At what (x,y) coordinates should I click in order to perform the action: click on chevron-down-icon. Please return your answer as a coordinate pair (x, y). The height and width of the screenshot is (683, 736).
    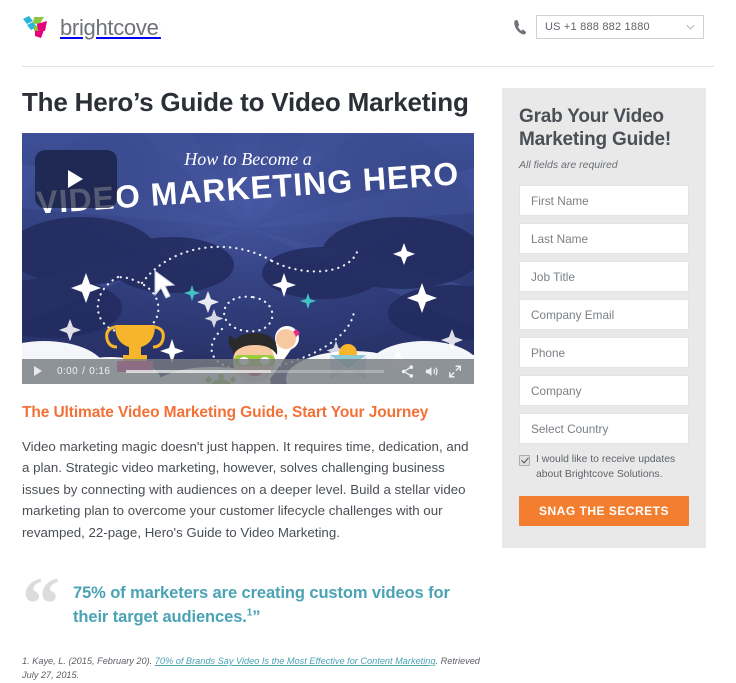
    Looking at the image, I should click on (690, 27).